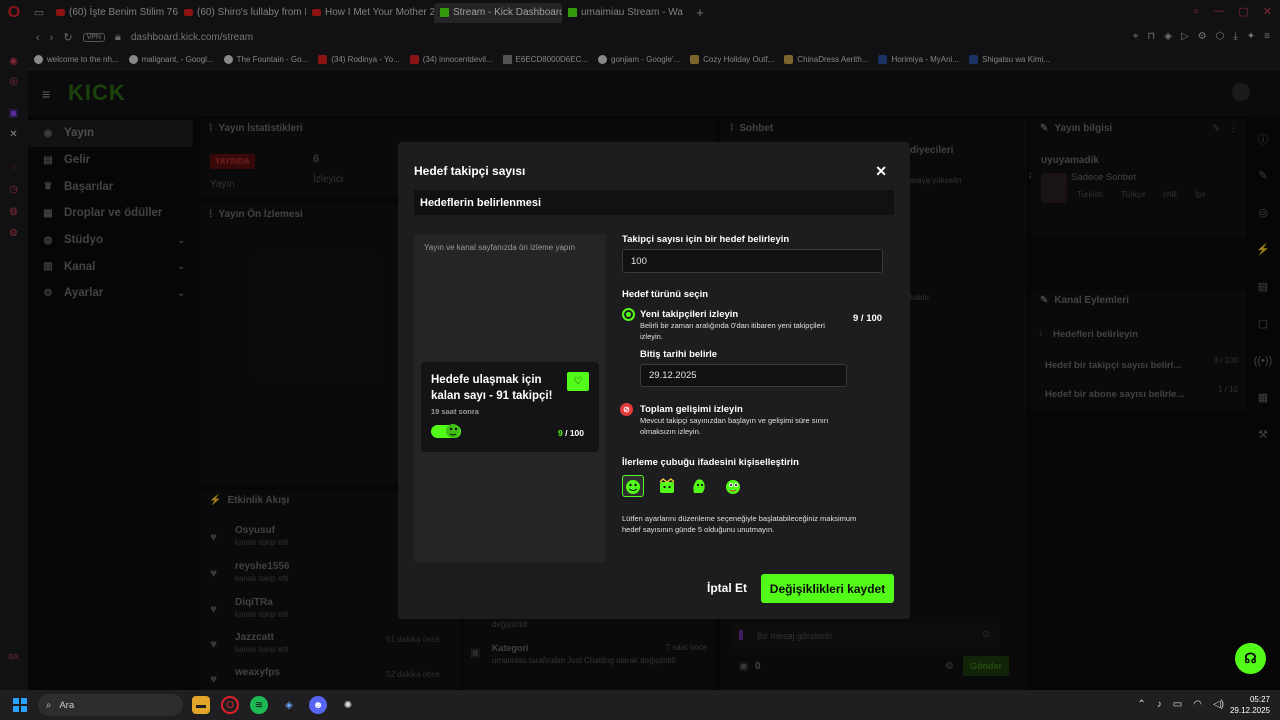  Describe the element at coordinates (259, 705) in the screenshot. I see `spotify-icon: ≋` at that location.